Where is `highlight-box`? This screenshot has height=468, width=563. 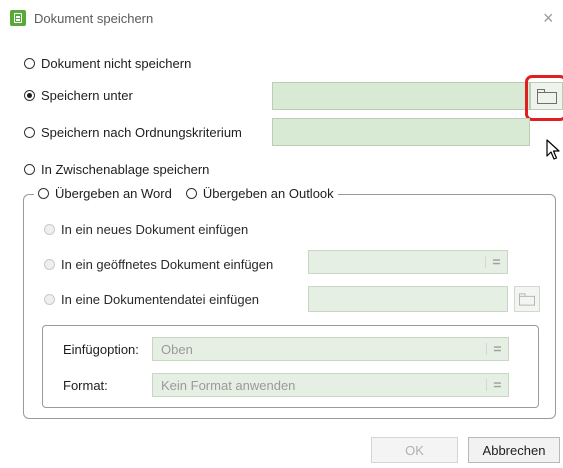
highlight-box is located at coordinates (544, 98).